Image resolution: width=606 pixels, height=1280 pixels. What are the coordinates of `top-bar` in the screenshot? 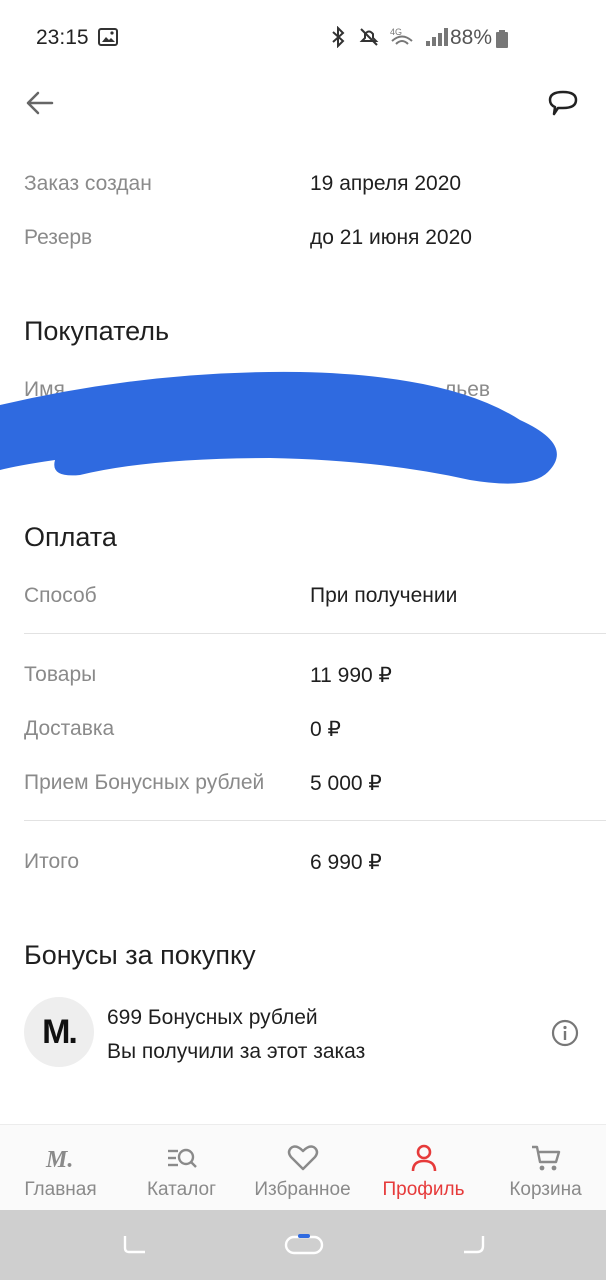 It's located at (303, 106).